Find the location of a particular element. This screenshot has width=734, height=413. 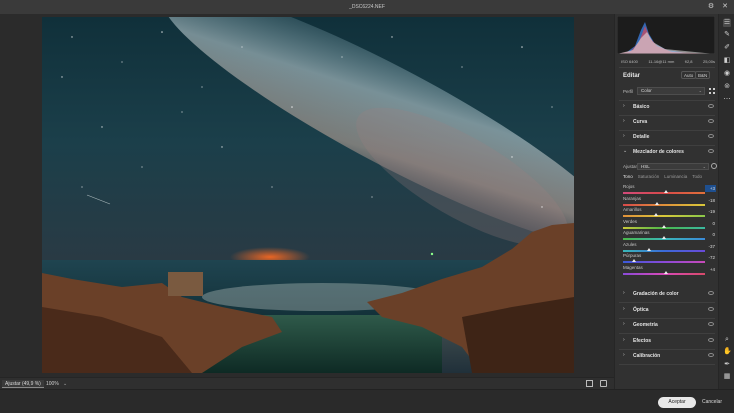

sampler-icon: ✒ is located at coordinates (727, 365).